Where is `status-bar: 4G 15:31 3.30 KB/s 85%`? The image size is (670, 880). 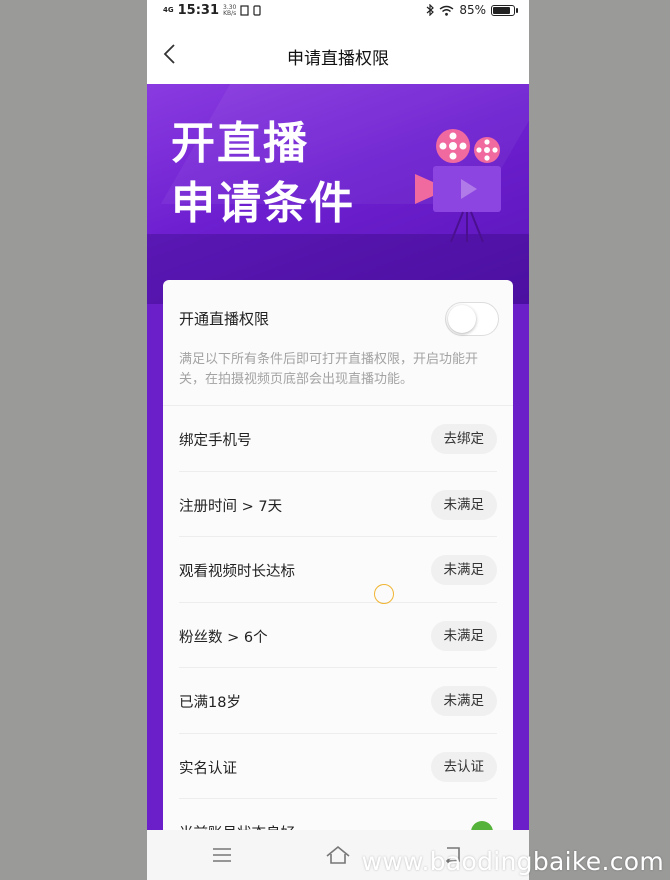 status-bar: 4G 15:31 3.30 KB/s 85% is located at coordinates (338, 11).